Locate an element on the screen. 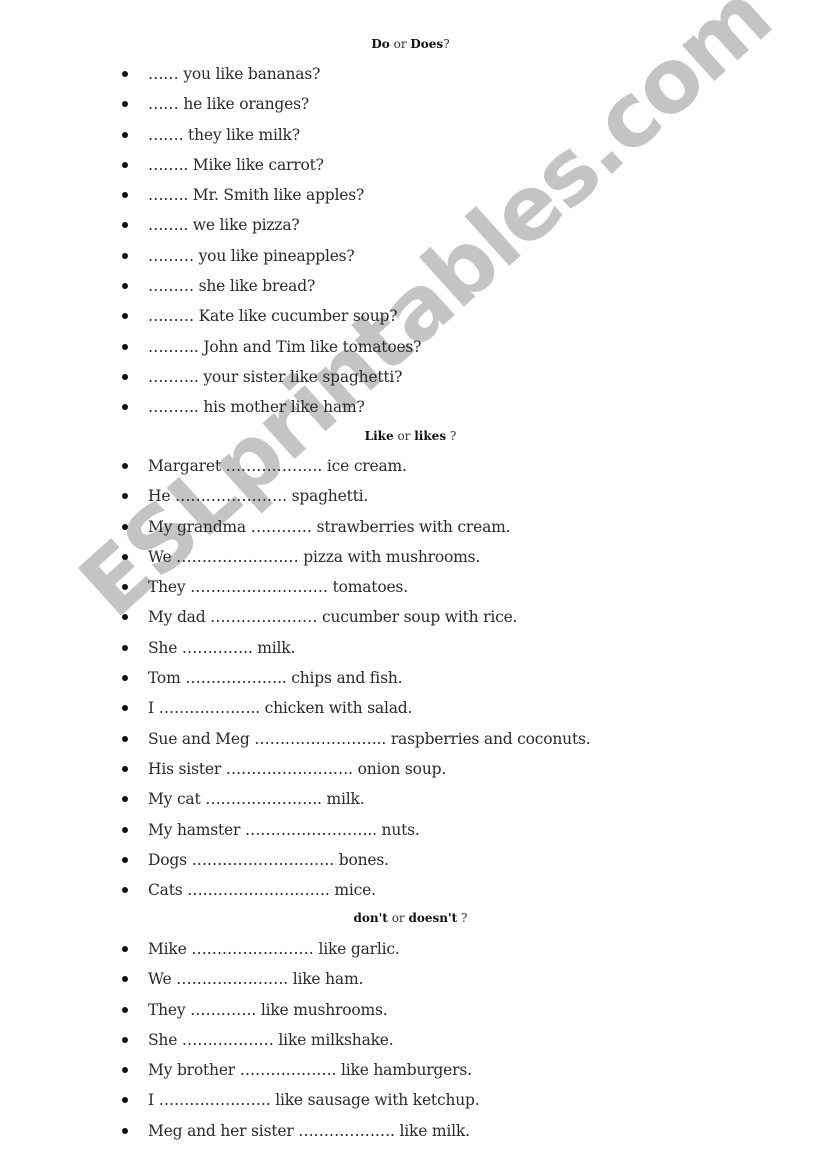  exercise-item: We …………………… pizza with mushrooms. is located at coordinates (410, 557).